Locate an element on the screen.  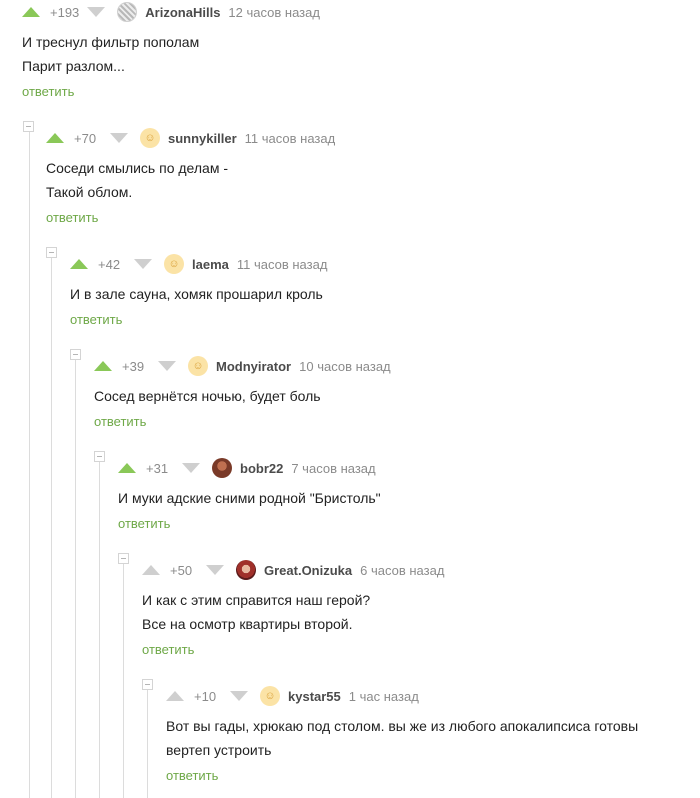
comment-time: 10 часов назад is located at coordinates (345, 366).